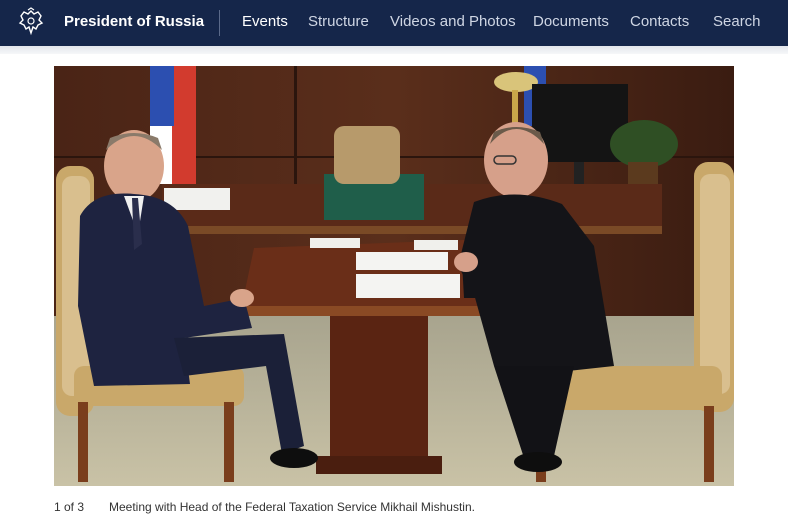  What do you see at coordinates (394, 50) in the screenshot?
I see `header-shadow` at bounding box center [394, 50].